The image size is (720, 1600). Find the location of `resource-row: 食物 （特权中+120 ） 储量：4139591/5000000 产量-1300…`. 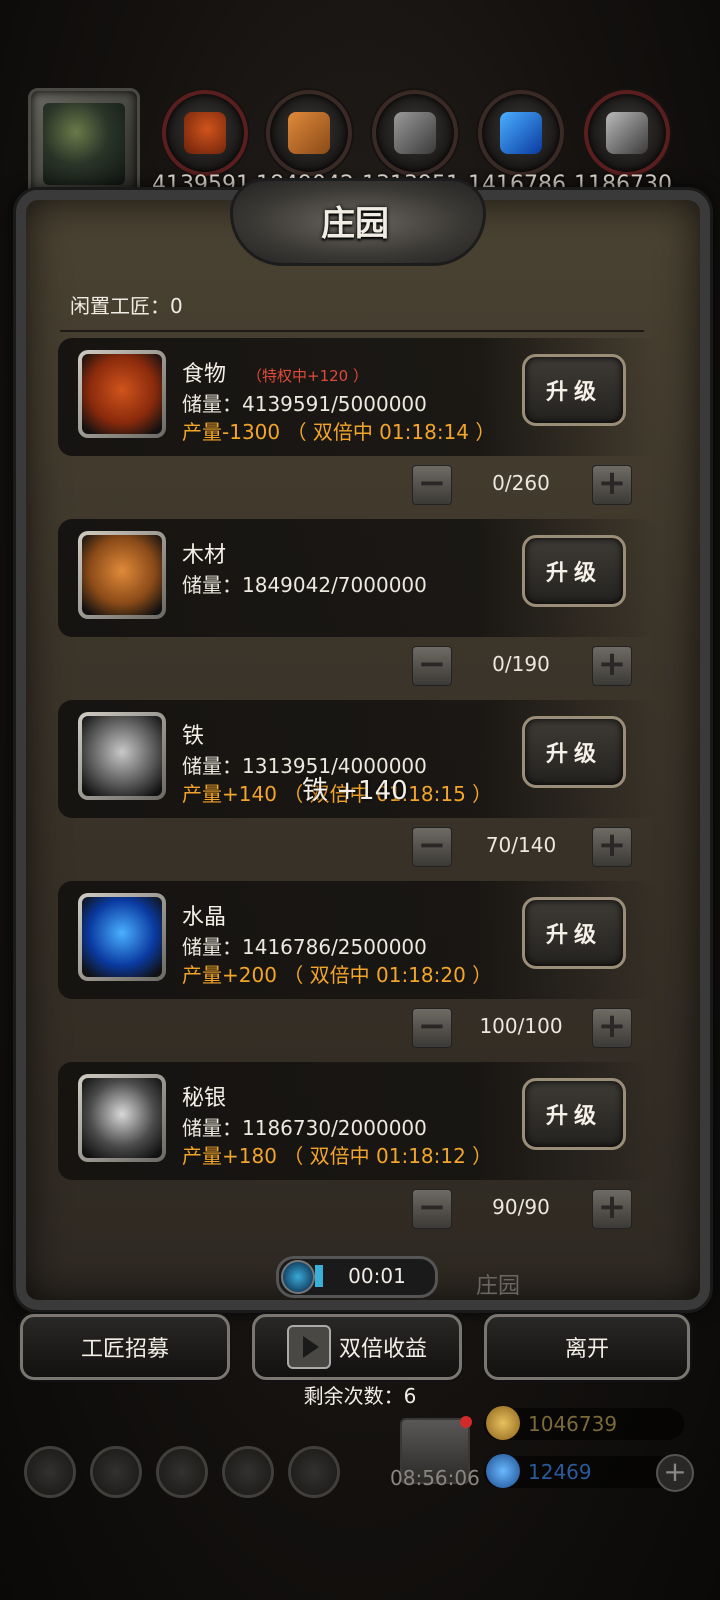

resource-row: 食物 （特权中+120 ） 储量：4139591/5000000 产量-1300… is located at coordinates (358, 397).